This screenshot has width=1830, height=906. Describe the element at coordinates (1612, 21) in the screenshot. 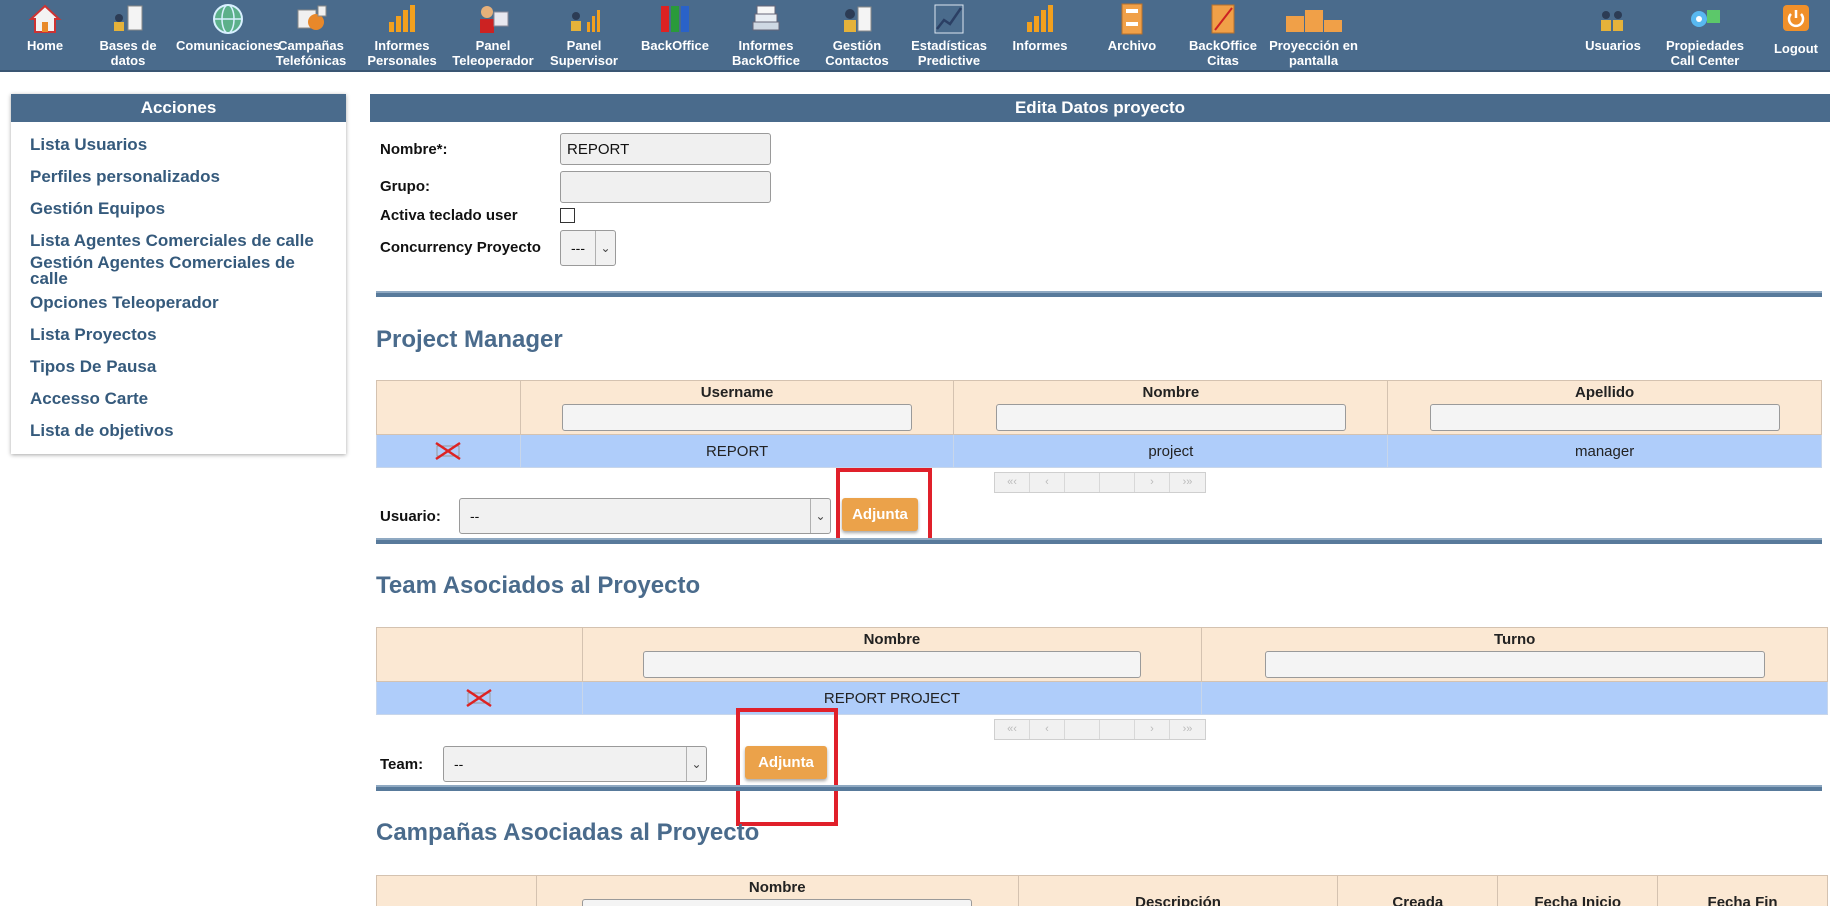

I see `users-icon` at that location.